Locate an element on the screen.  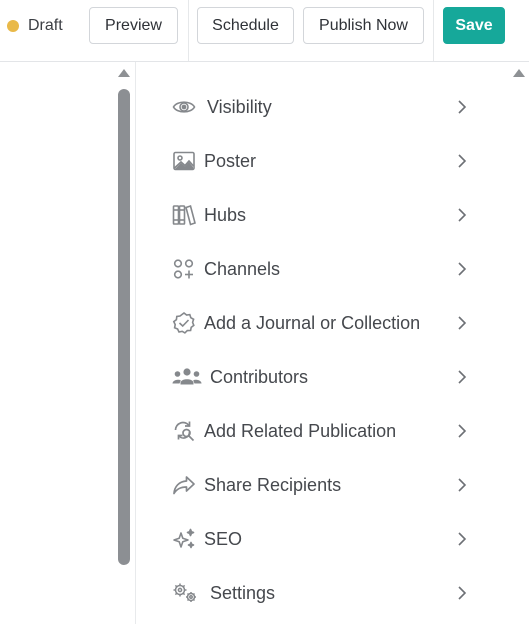
preview-button: Preview is located at coordinates (133, 25).